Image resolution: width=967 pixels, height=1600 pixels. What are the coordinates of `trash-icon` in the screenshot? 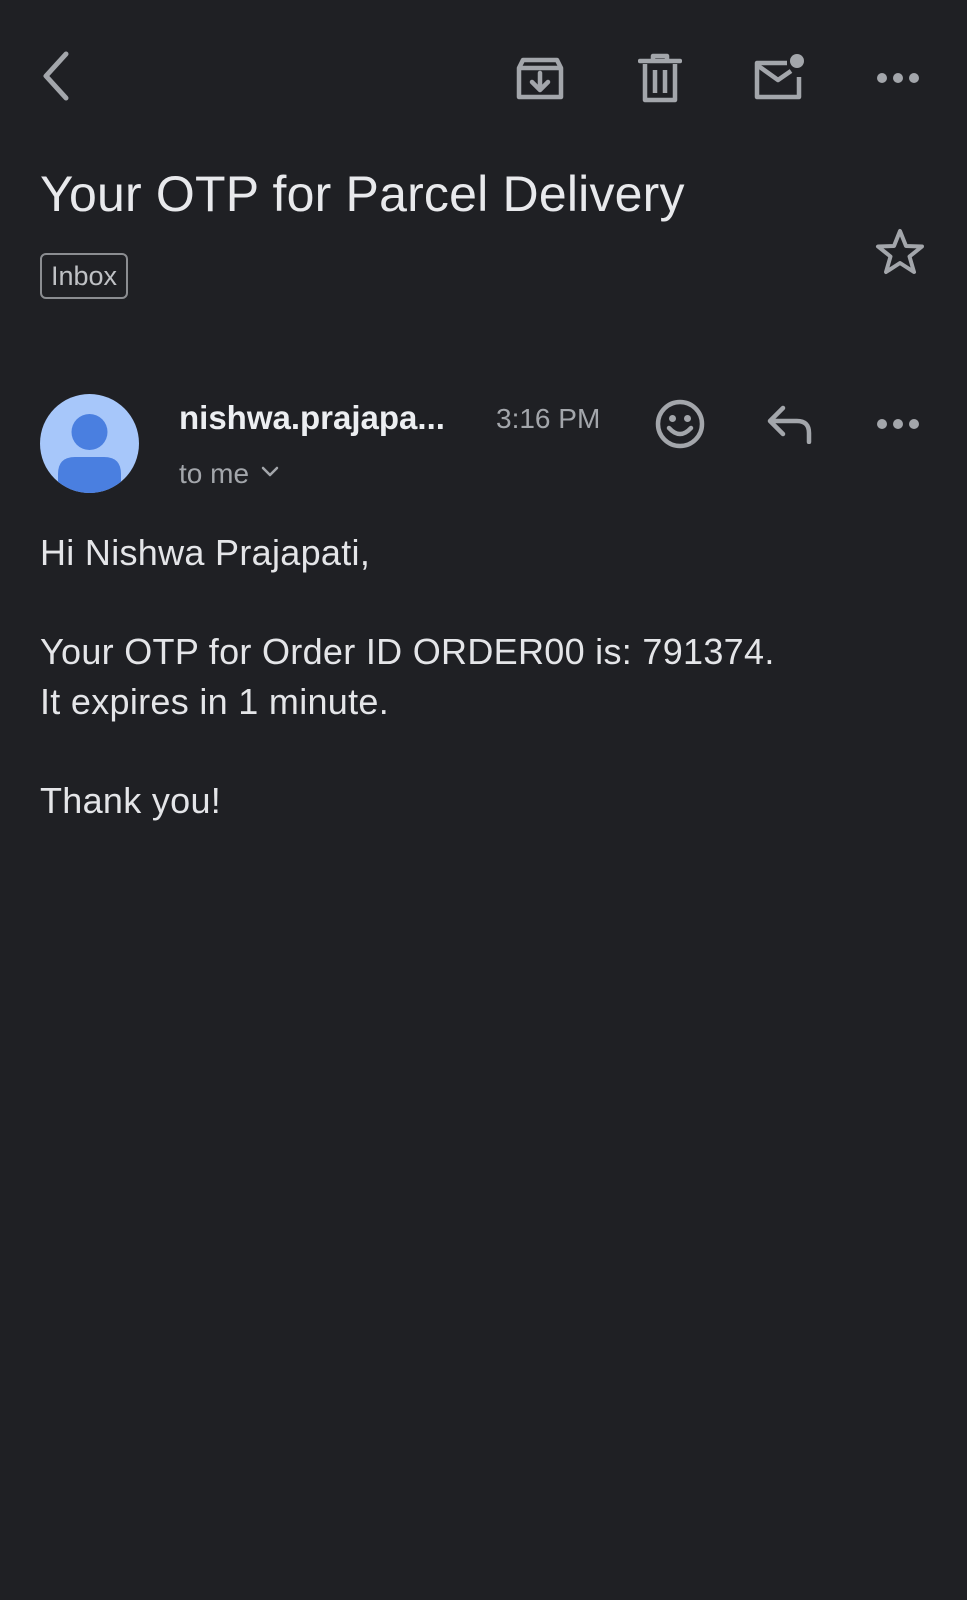 It's located at (660, 78).